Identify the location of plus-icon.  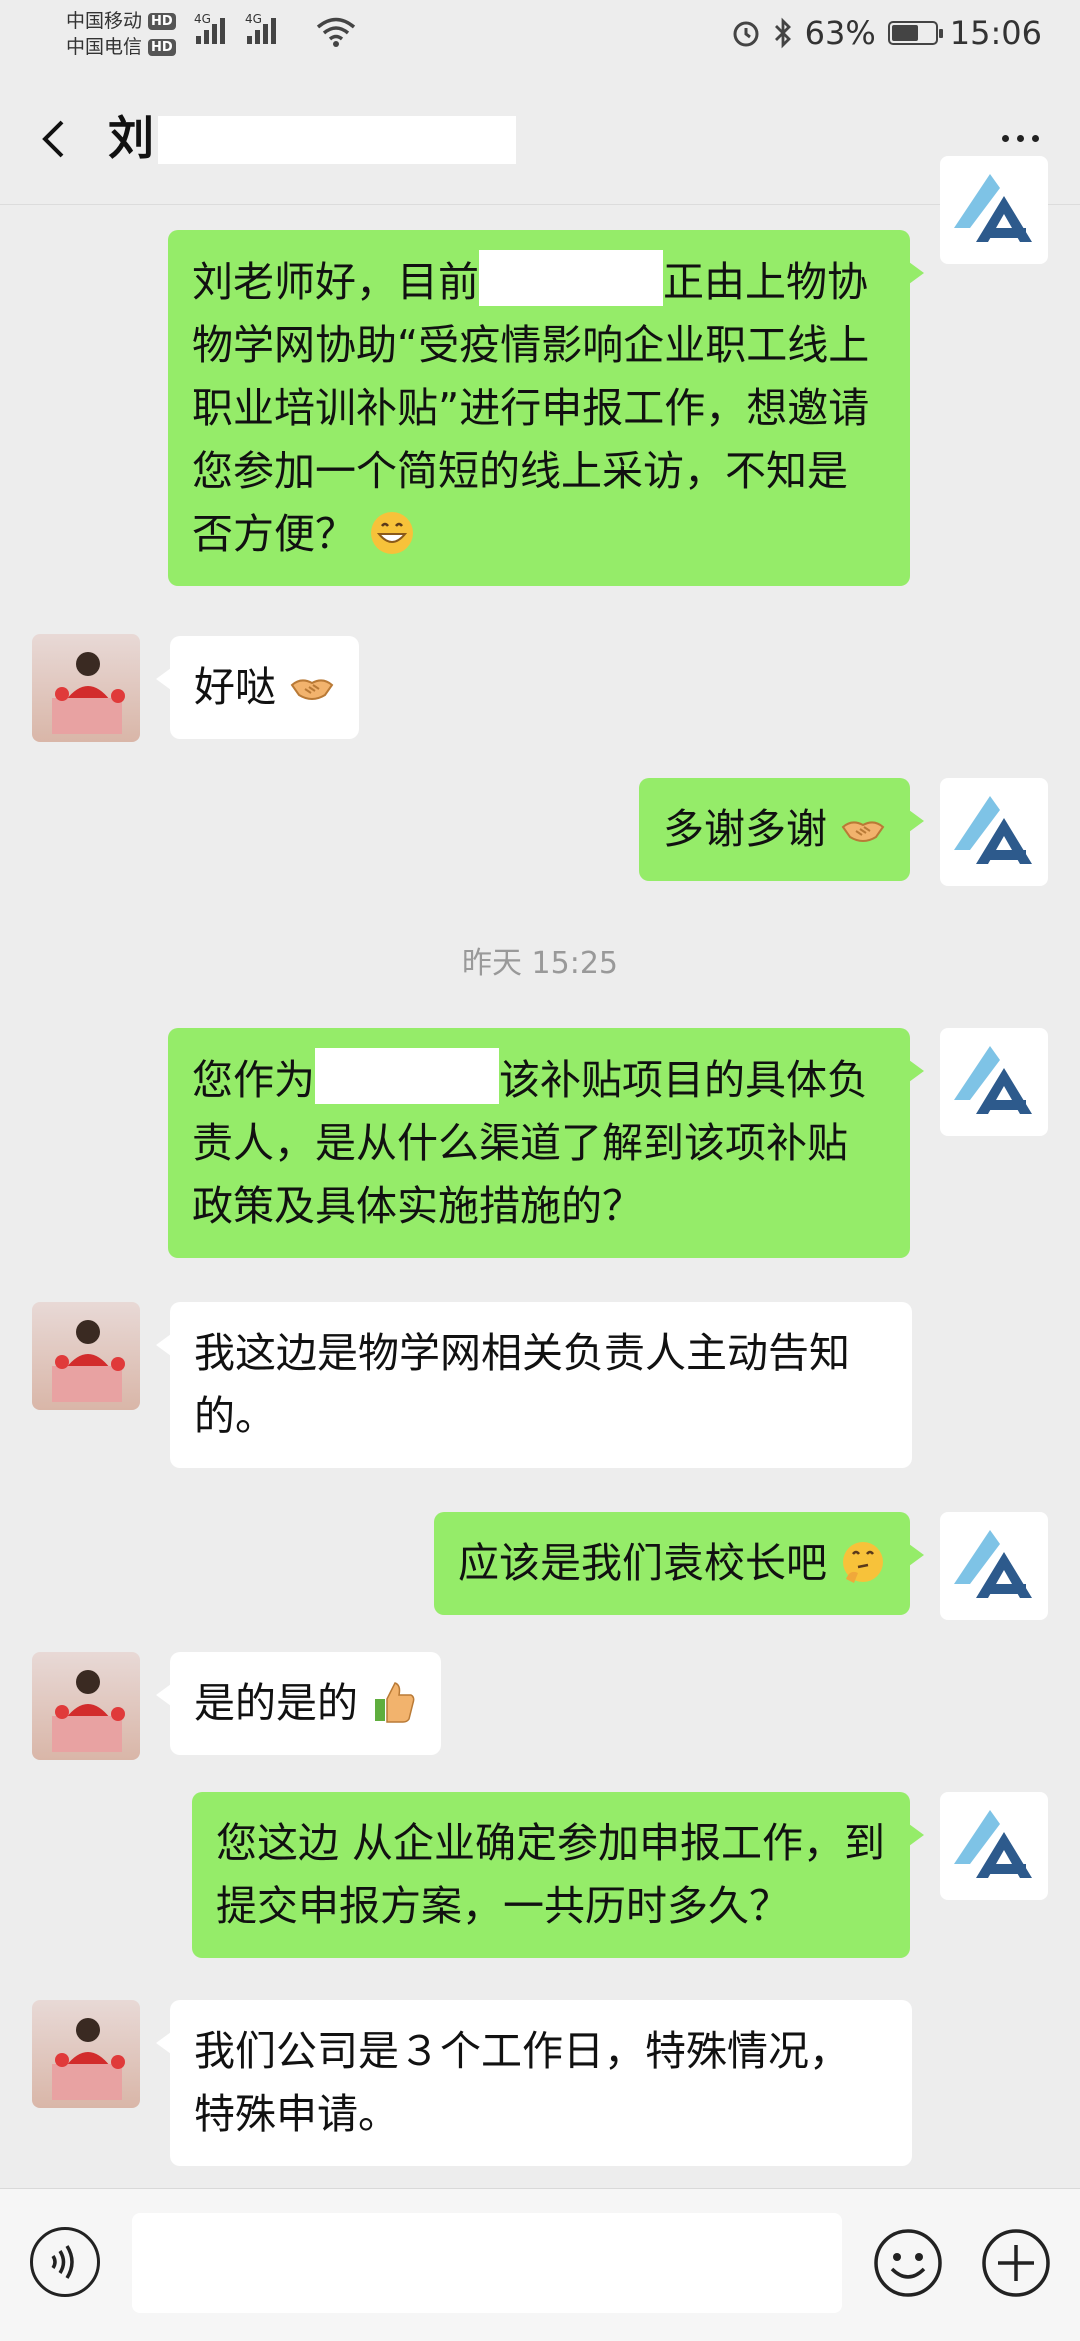
(1016, 2263).